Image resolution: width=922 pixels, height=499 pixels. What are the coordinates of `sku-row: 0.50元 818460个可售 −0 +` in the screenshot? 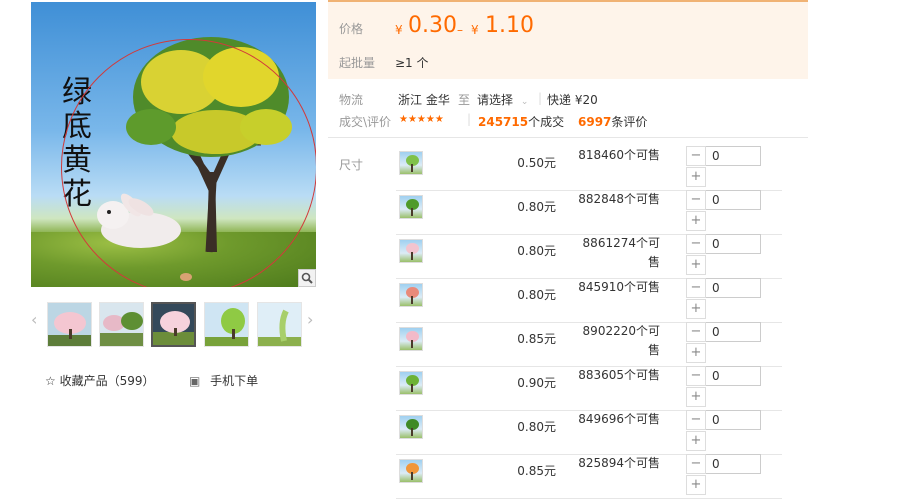 It's located at (589, 168).